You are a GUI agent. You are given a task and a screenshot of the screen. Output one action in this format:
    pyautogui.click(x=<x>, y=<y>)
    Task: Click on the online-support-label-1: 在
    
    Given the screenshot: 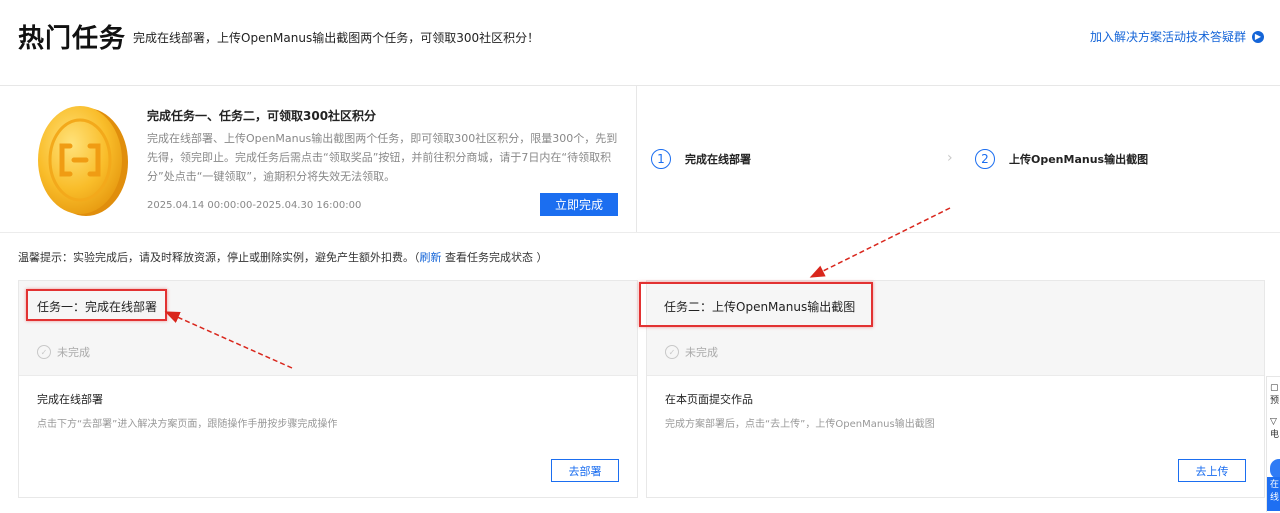 What is the action you would take?
    pyautogui.click(x=1275, y=485)
    